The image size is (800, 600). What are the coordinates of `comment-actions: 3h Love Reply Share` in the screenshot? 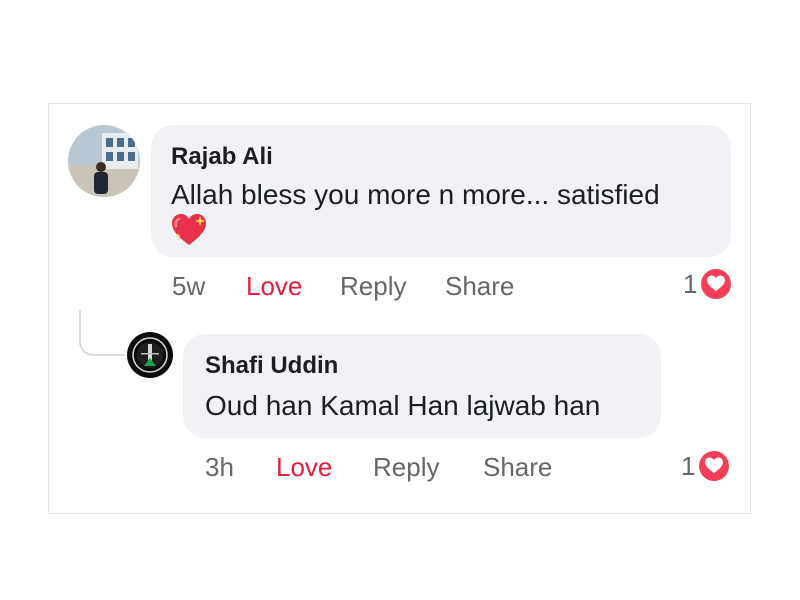 It's located at (385, 469).